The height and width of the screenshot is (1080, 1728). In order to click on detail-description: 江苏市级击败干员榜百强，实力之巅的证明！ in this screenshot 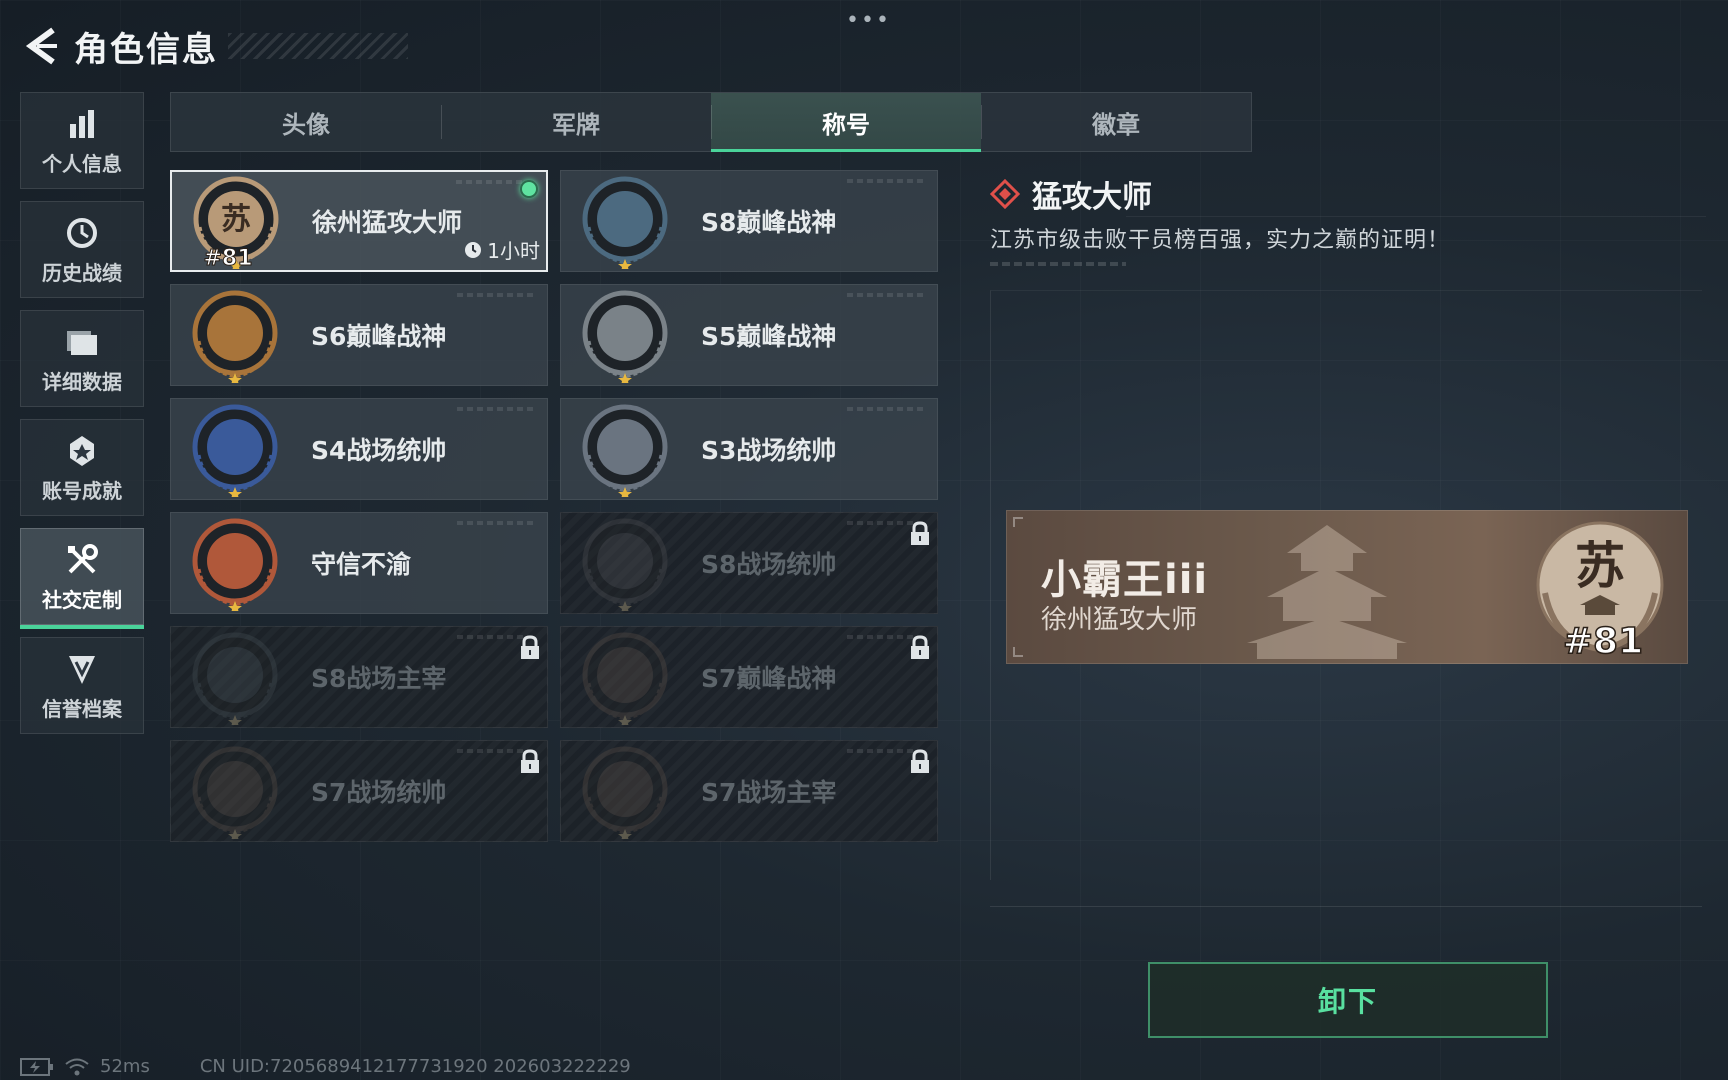, I will do `click(1220, 240)`.